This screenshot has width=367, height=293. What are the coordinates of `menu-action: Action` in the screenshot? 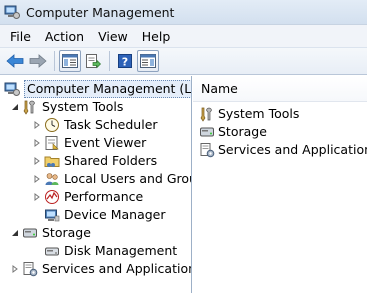 It's located at (65, 36).